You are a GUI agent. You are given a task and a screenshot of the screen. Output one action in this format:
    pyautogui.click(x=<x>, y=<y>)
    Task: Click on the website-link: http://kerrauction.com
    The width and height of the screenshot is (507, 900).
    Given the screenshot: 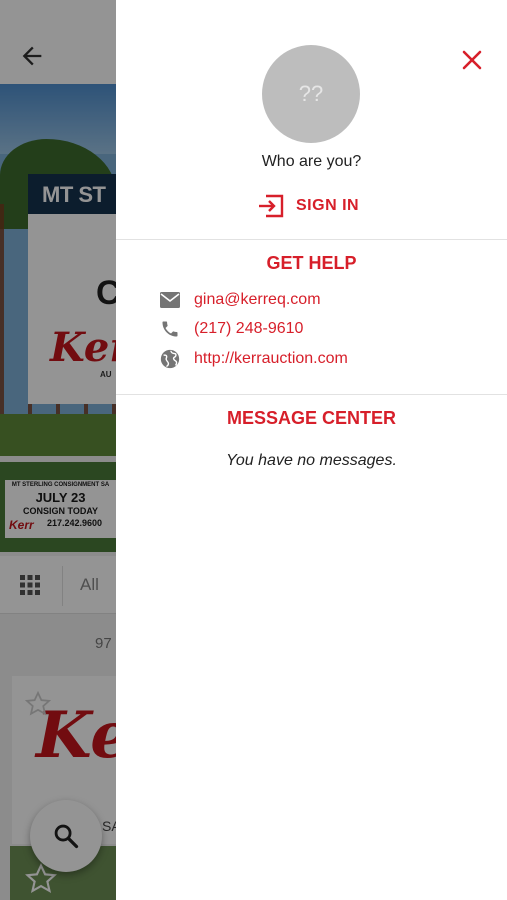 What is the action you would take?
    pyautogui.click(x=271, y=358)
    